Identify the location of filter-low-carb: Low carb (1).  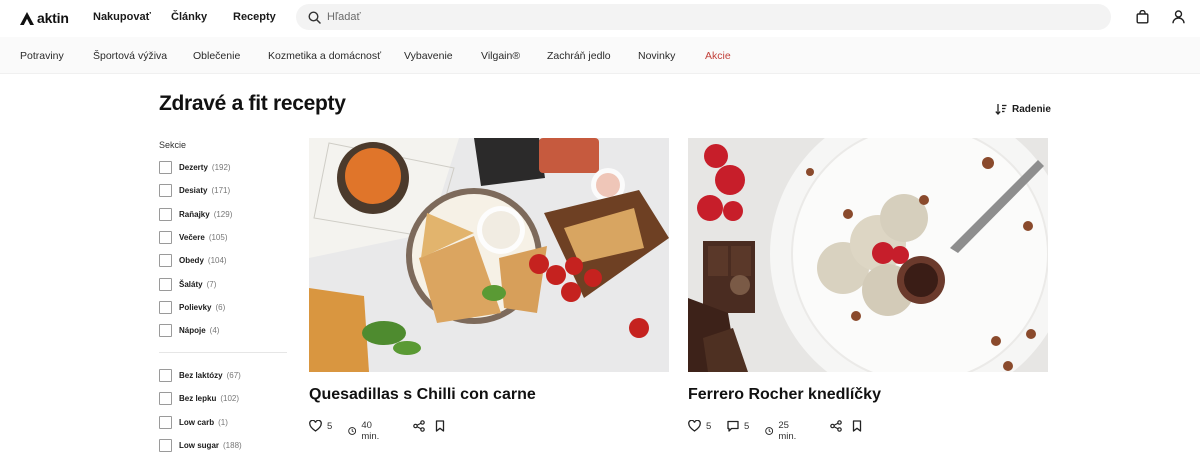
(193, 422).